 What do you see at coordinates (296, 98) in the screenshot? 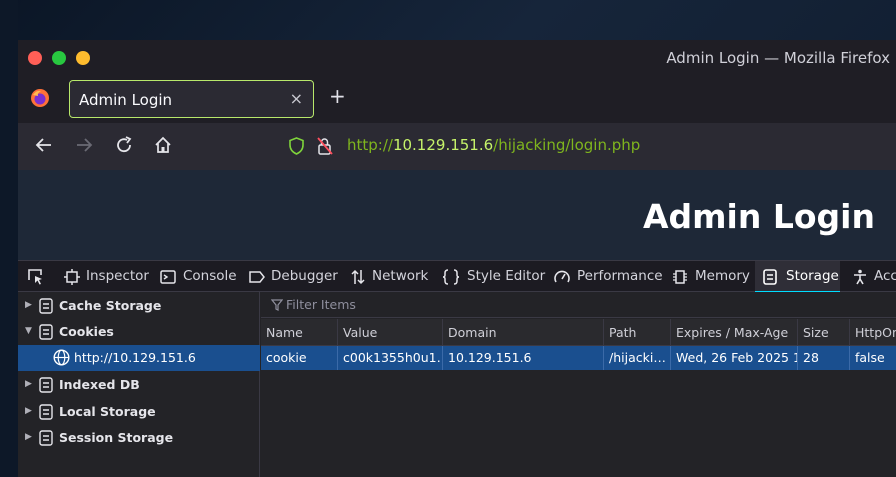
I see `close-tab-icon: ×` at bounding box center [296, 98].